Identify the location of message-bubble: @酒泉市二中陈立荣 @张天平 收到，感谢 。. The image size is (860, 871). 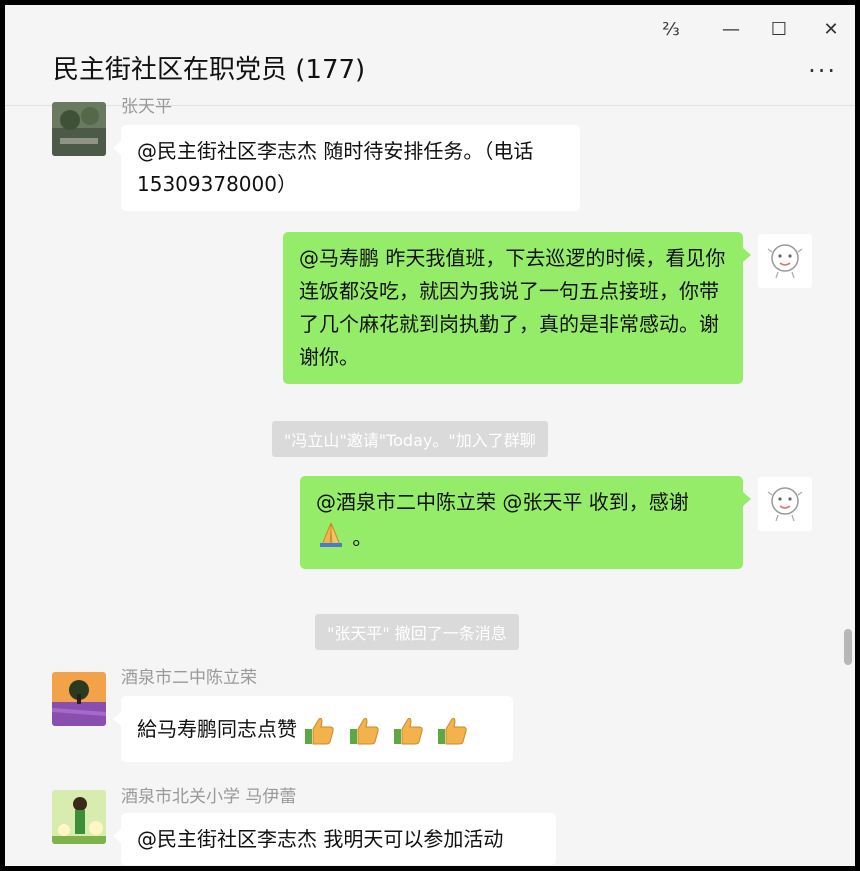
(525, 522).